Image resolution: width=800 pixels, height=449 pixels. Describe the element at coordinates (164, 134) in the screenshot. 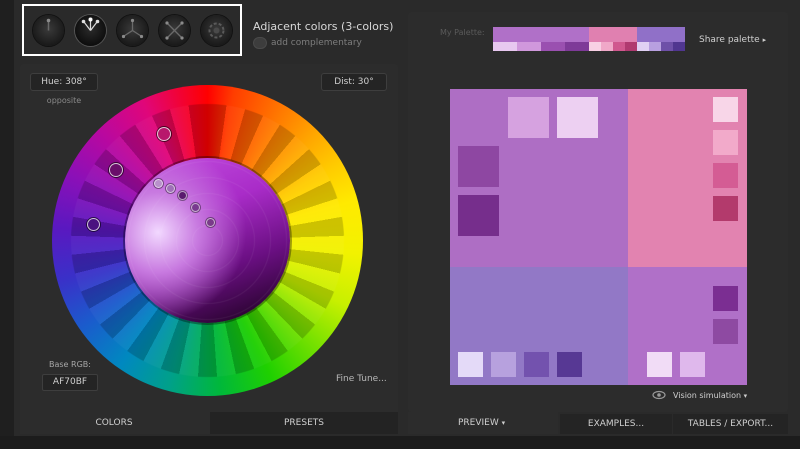

I see `base-hue-marker` at that location.